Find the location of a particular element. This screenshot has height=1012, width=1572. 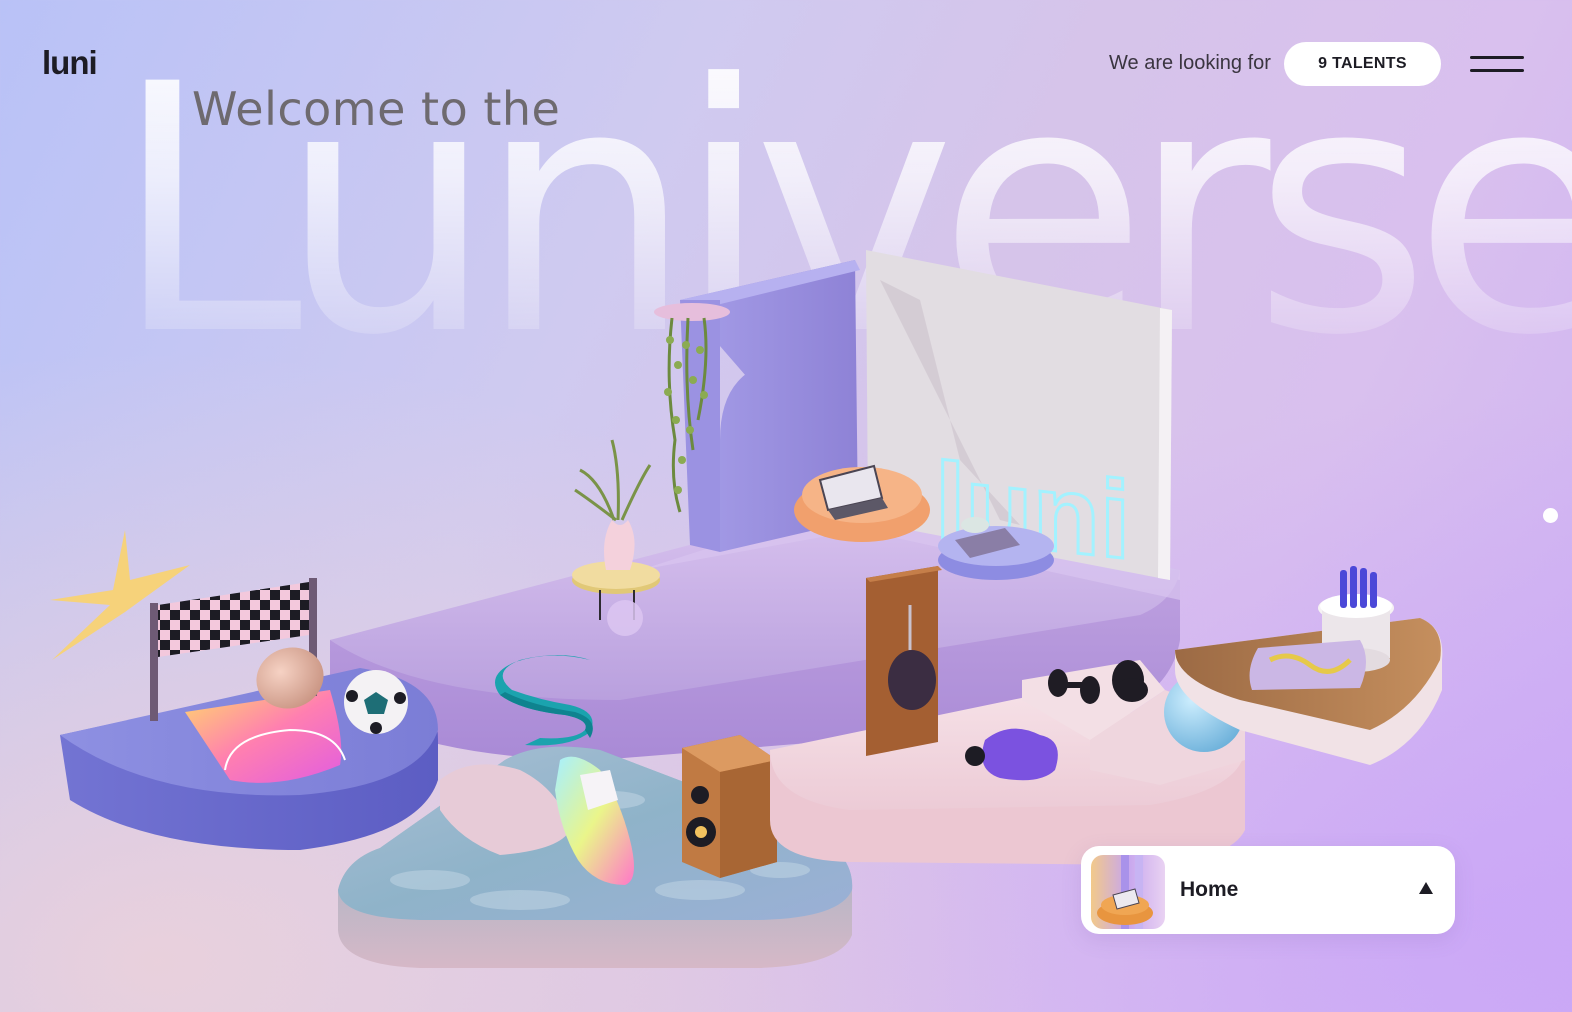

home-thumbnail is located at coordinates (1128, 892).